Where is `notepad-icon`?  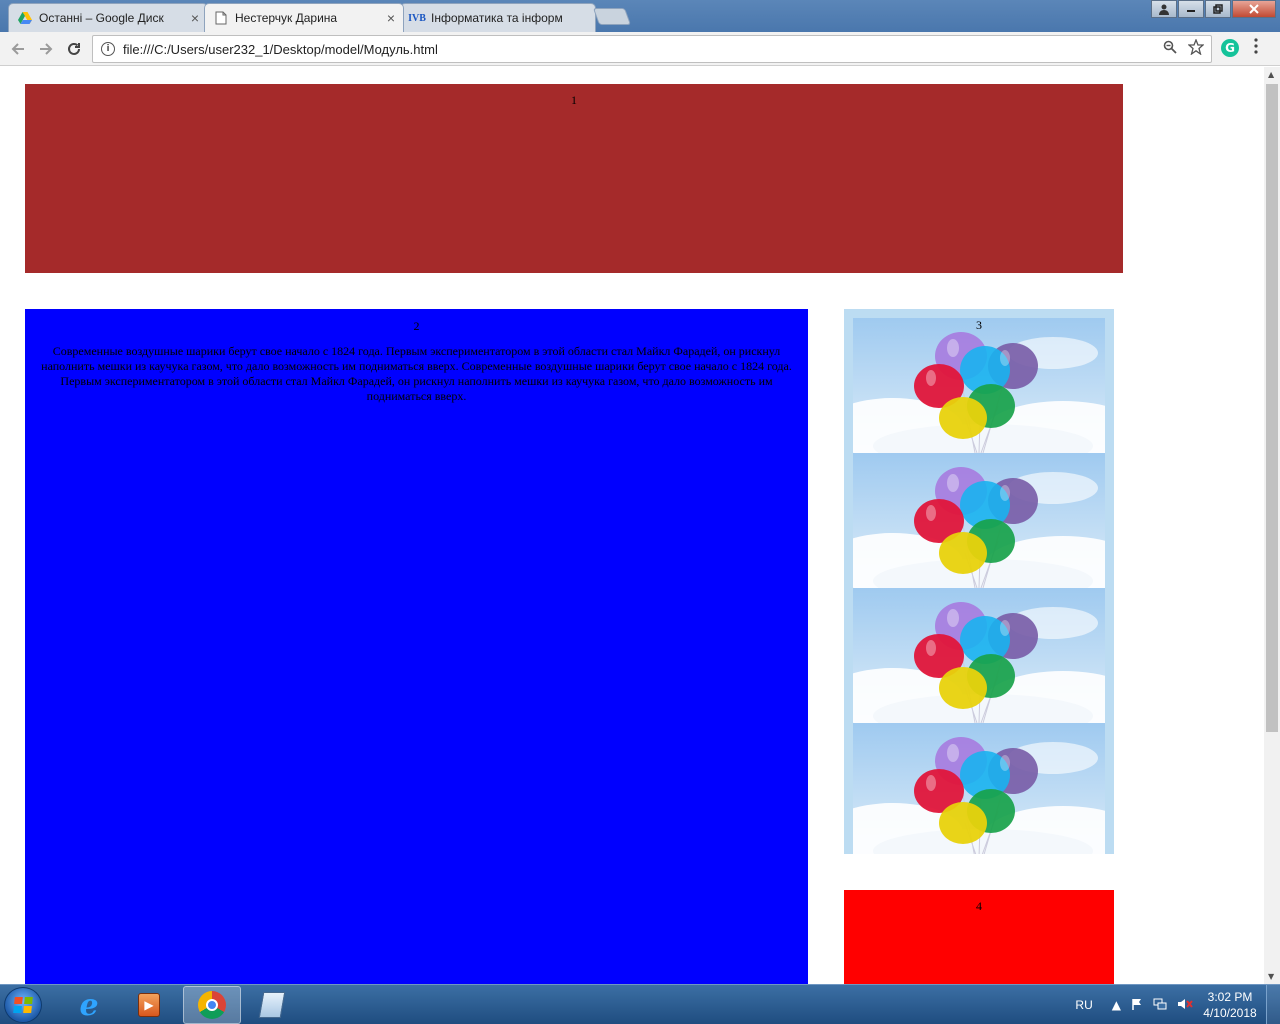 notepad-icon is located at coordinates (272, 1005).